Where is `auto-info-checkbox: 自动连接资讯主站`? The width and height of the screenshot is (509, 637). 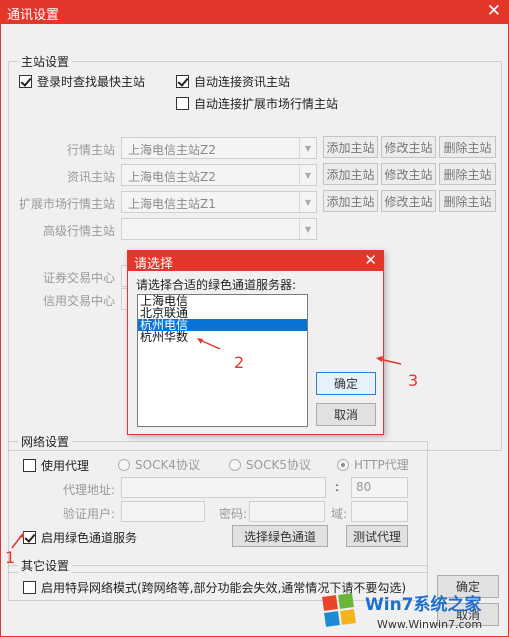
auto-info-checkbox: 自动连接资讯主站 is located at coordinates (233, 81).